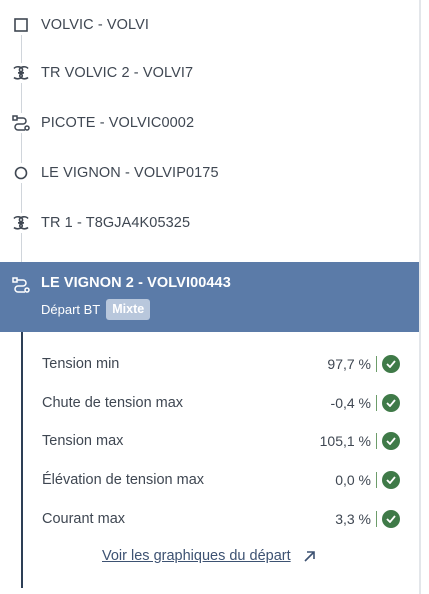 This screenshot has height=594, width=429. What do you see at coordinates (349, 364) in the screenshot?
I see `metric-value: 97,7 %` at bounding box center [349, 364].